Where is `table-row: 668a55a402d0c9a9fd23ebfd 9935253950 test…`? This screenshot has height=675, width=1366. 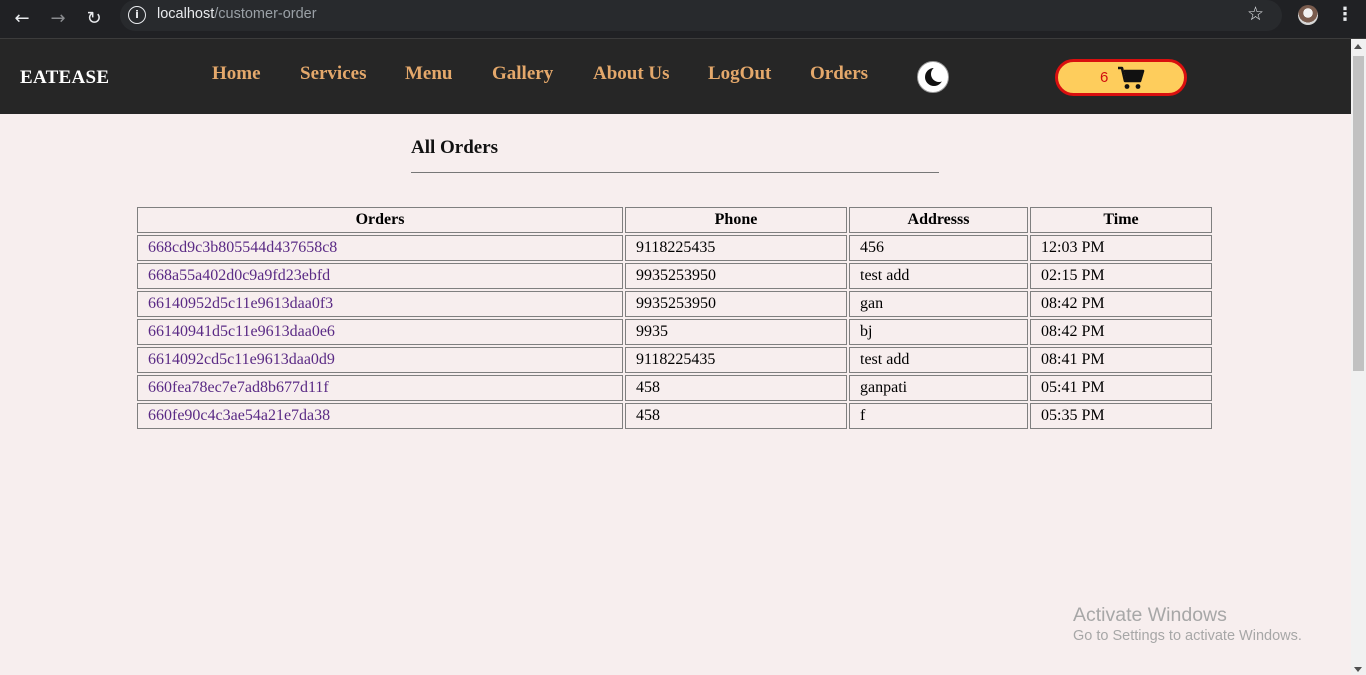
table-row: 668a55a402d0c9a9fd23ebfd 9935253950 test… is located at coordinates (674, 276).